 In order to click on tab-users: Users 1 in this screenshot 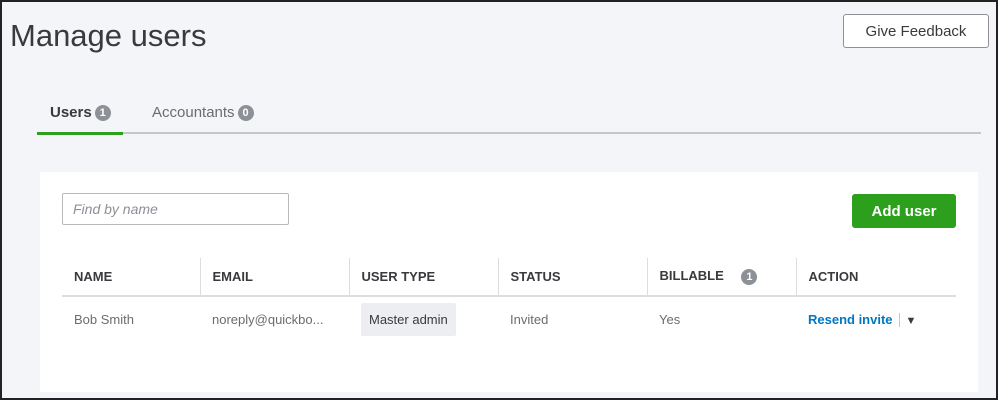, I will do `click(80, 119)`.